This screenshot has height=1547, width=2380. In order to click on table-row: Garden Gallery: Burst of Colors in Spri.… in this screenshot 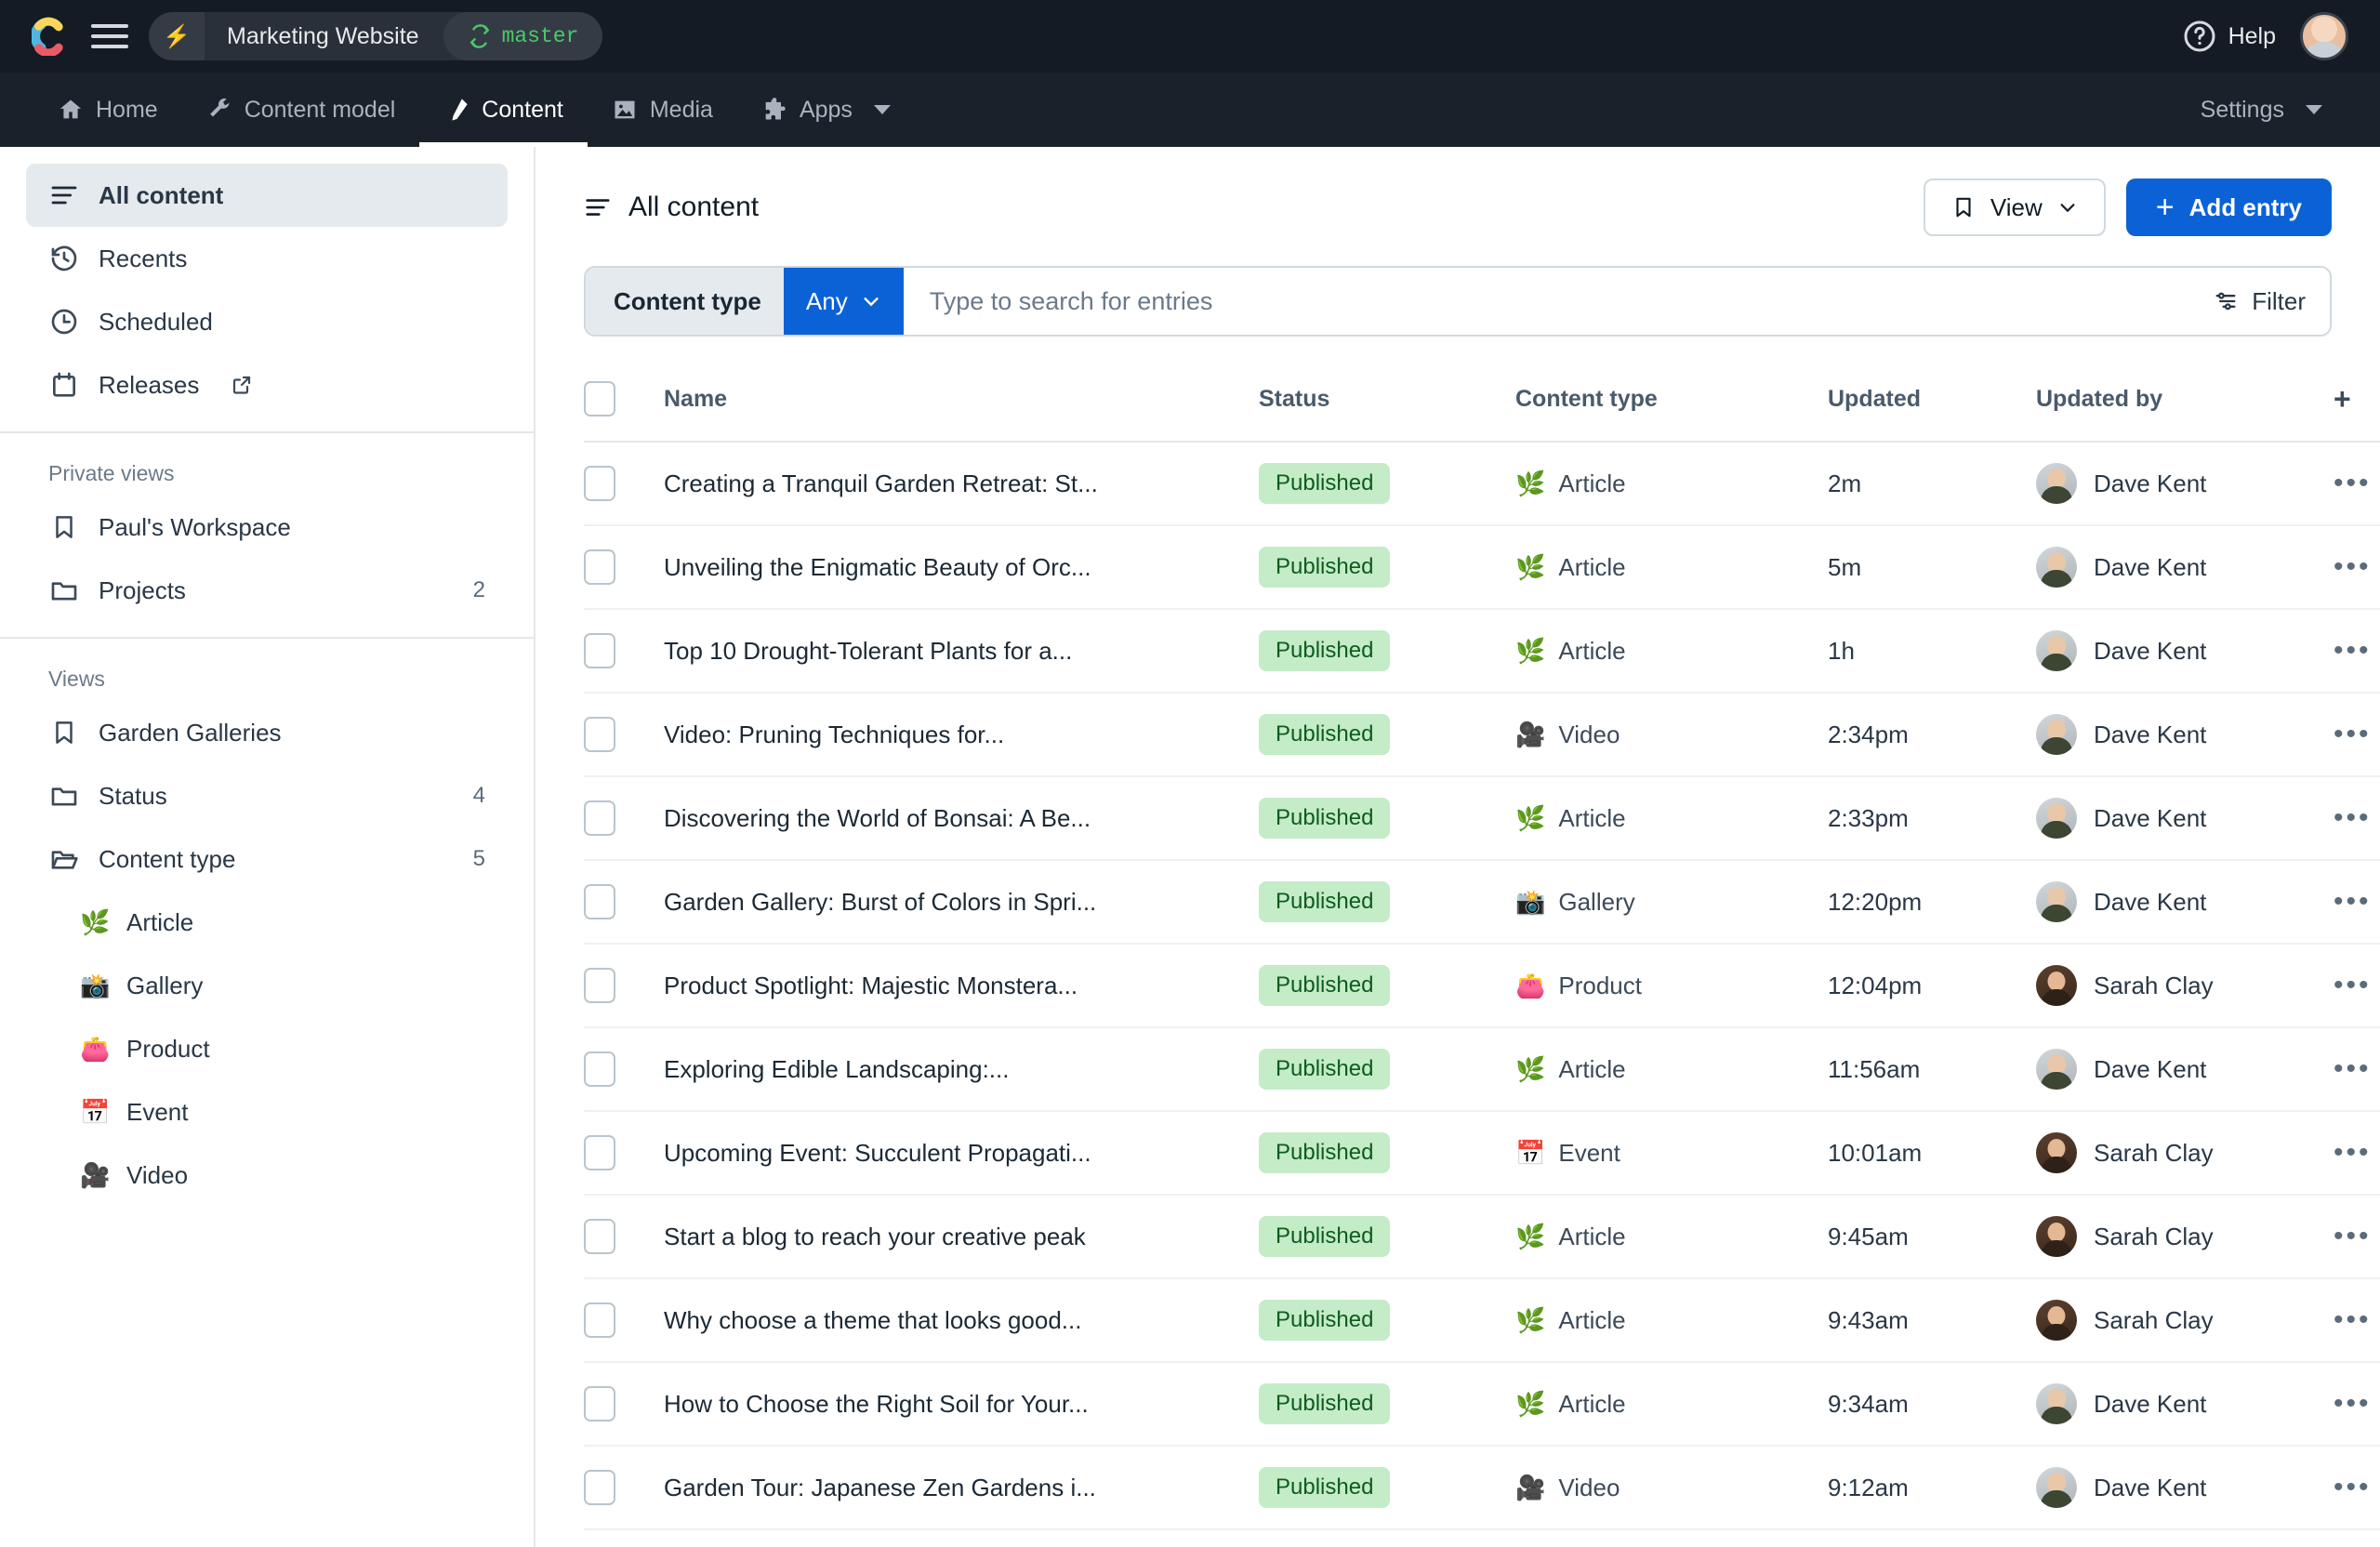, I will do `click(1482, 902)`.